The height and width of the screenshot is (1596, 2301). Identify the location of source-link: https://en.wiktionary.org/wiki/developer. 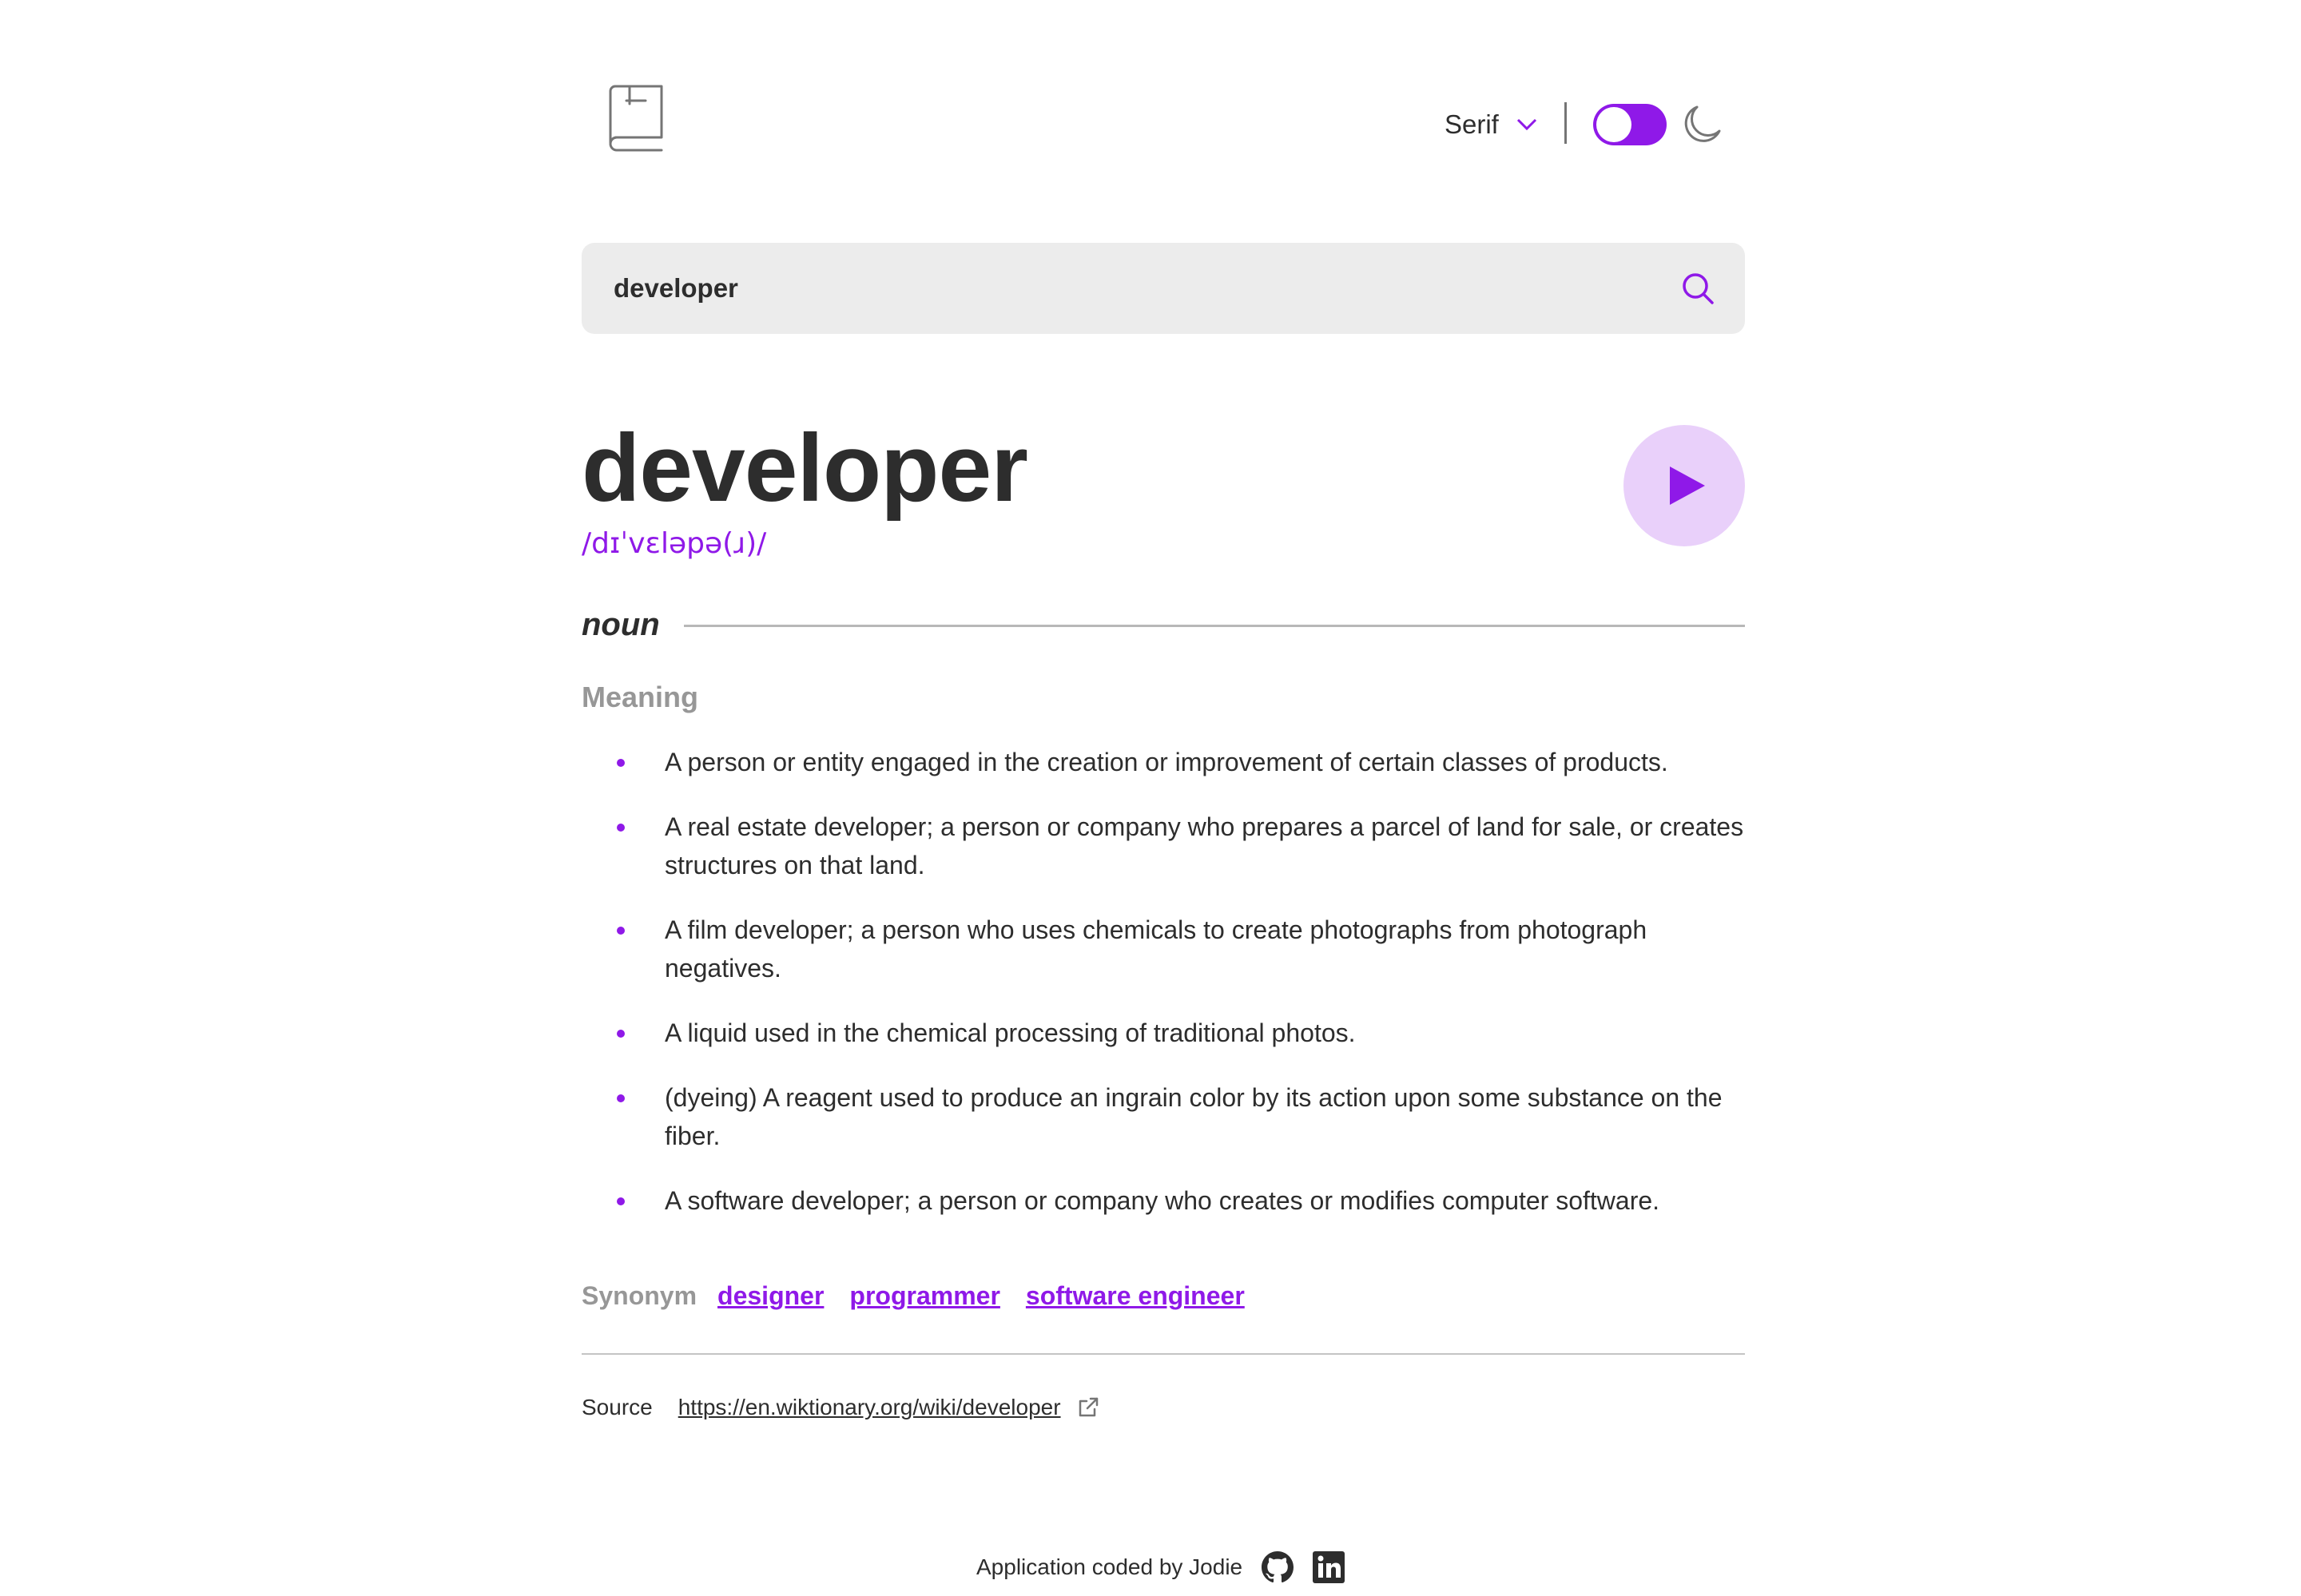
(869, 1407).